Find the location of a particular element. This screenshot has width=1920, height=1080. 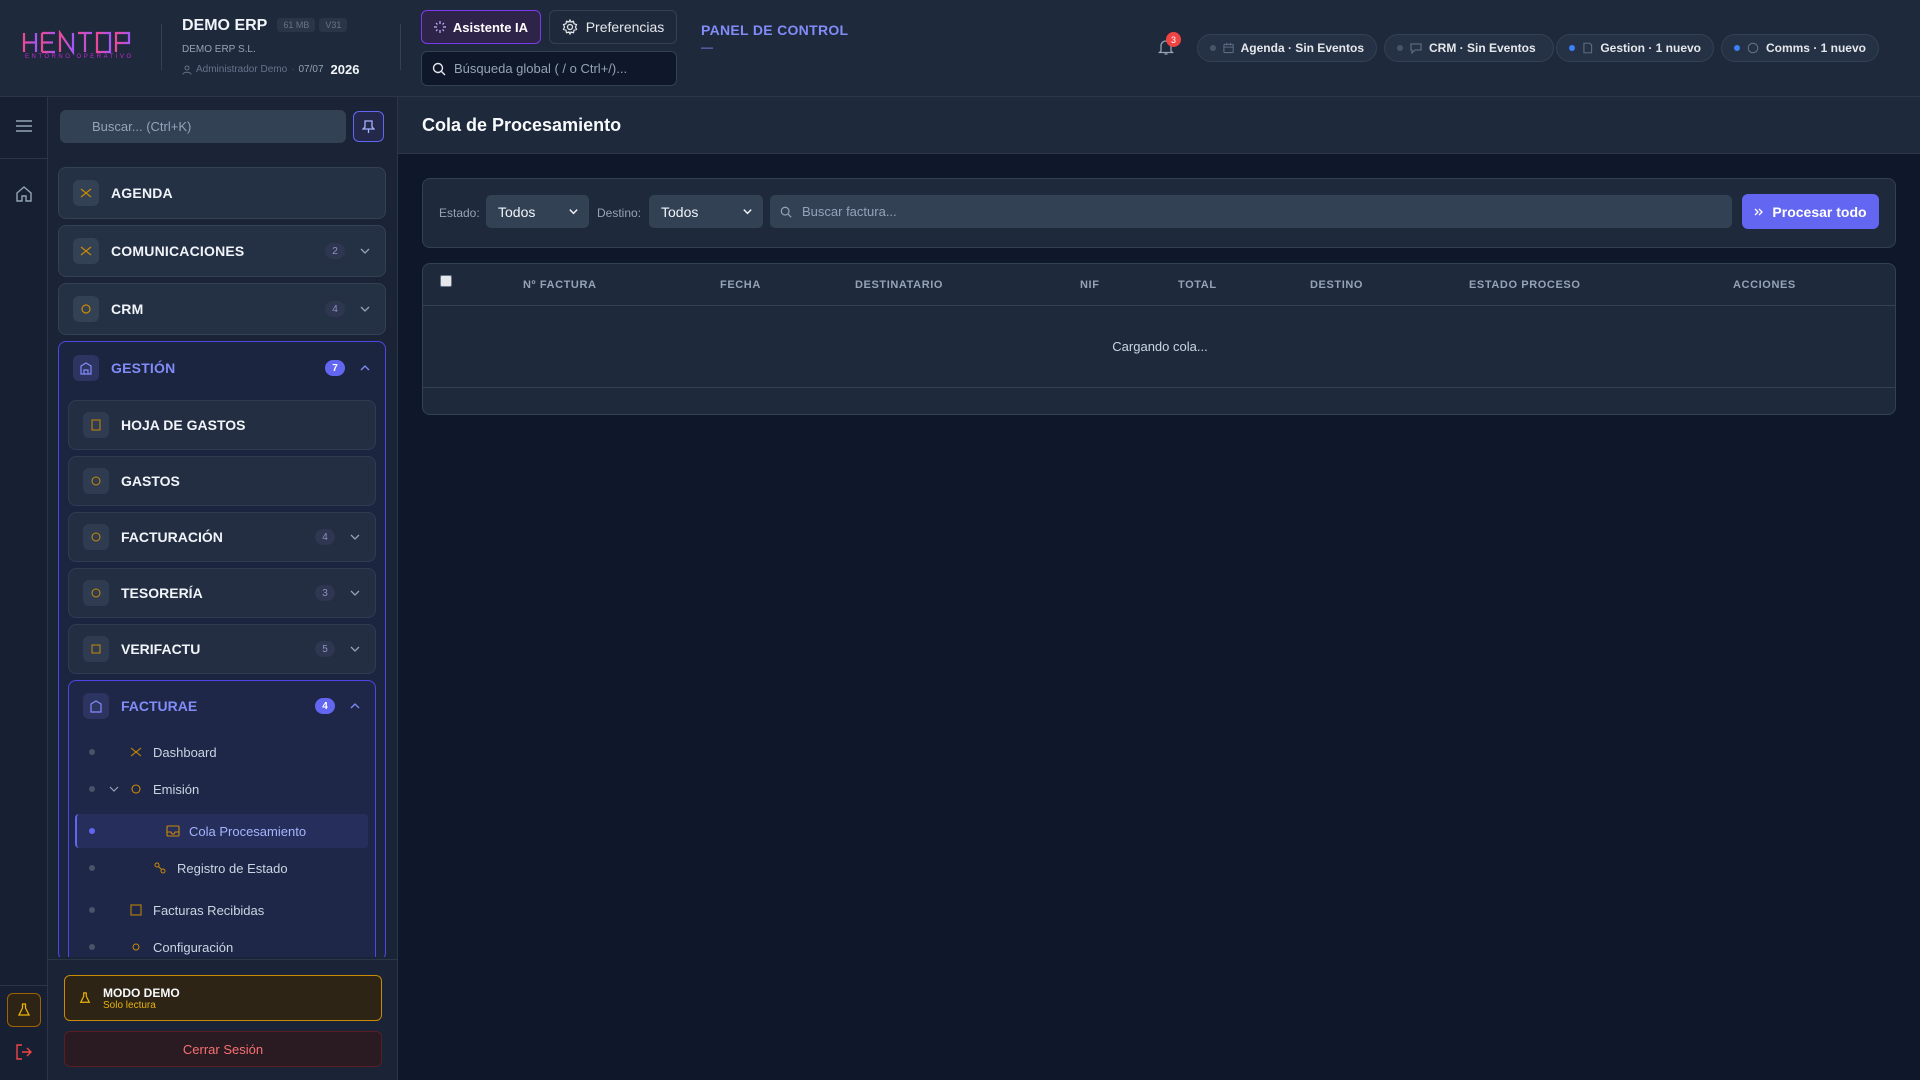

panel-title: PANEL DE CONTROL is located at coordinates (774, 30).